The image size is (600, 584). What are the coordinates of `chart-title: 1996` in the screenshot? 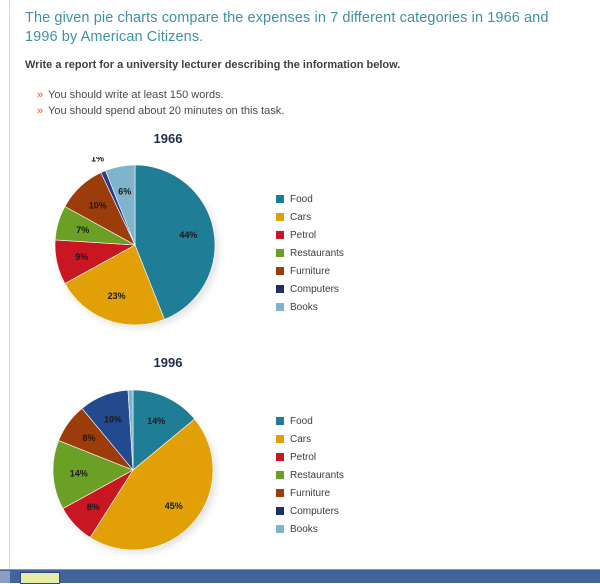 It's located at (168, 362).